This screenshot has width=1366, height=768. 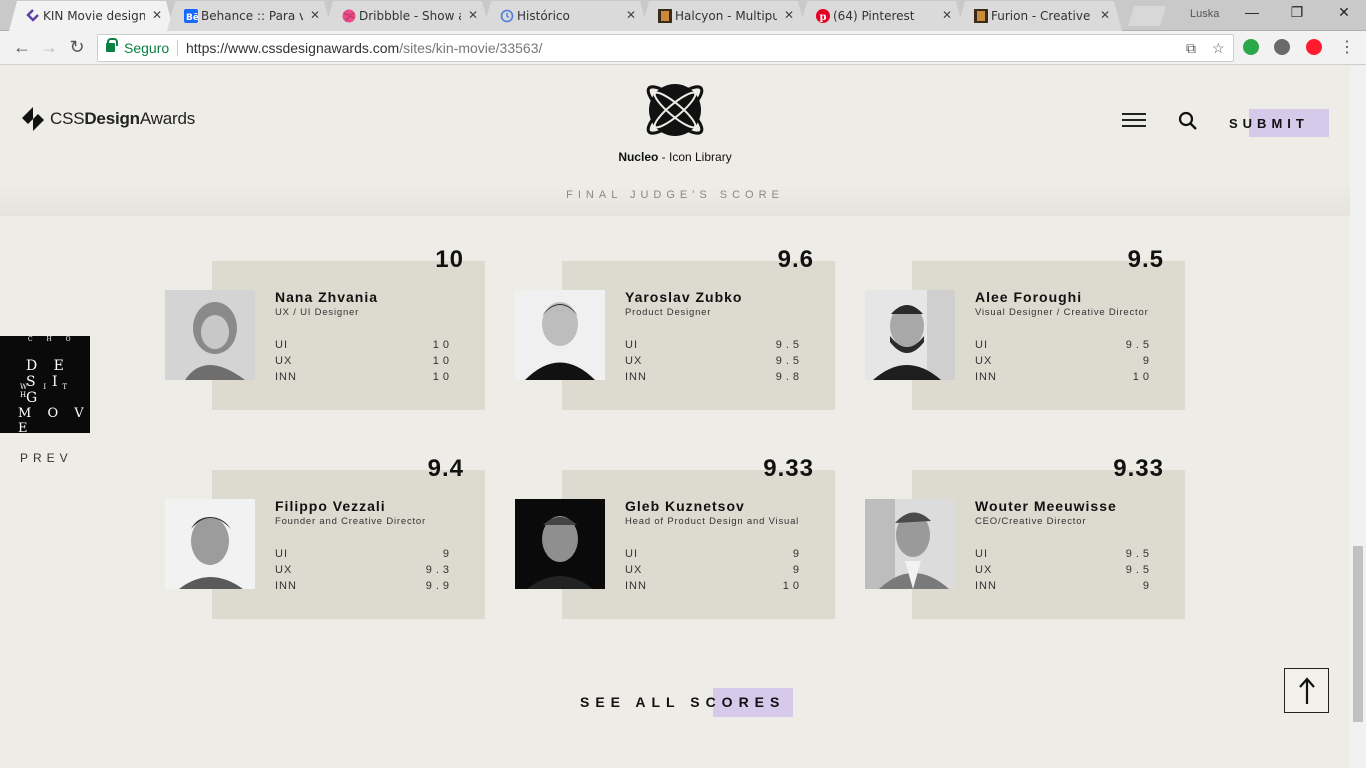 I want to click on menu-dots-icon: ⋮, so click(x=1347, y=47).